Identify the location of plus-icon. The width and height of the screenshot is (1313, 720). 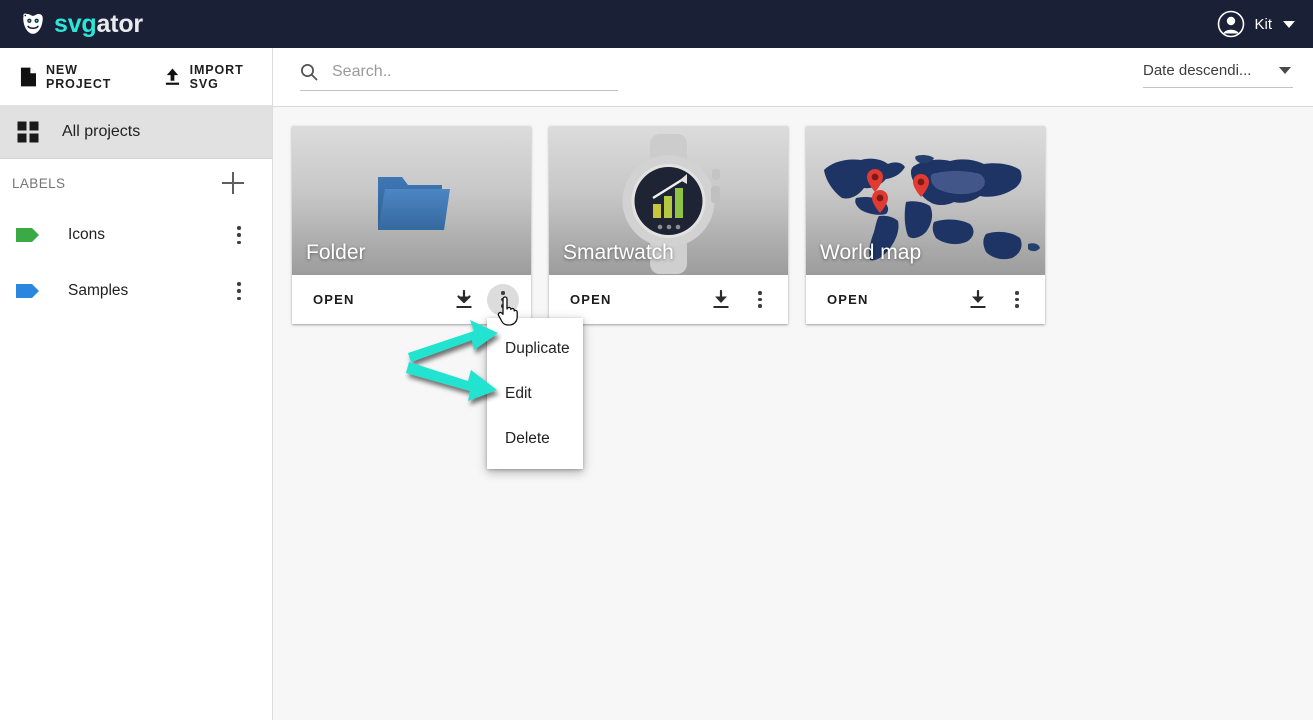
(233, 183).